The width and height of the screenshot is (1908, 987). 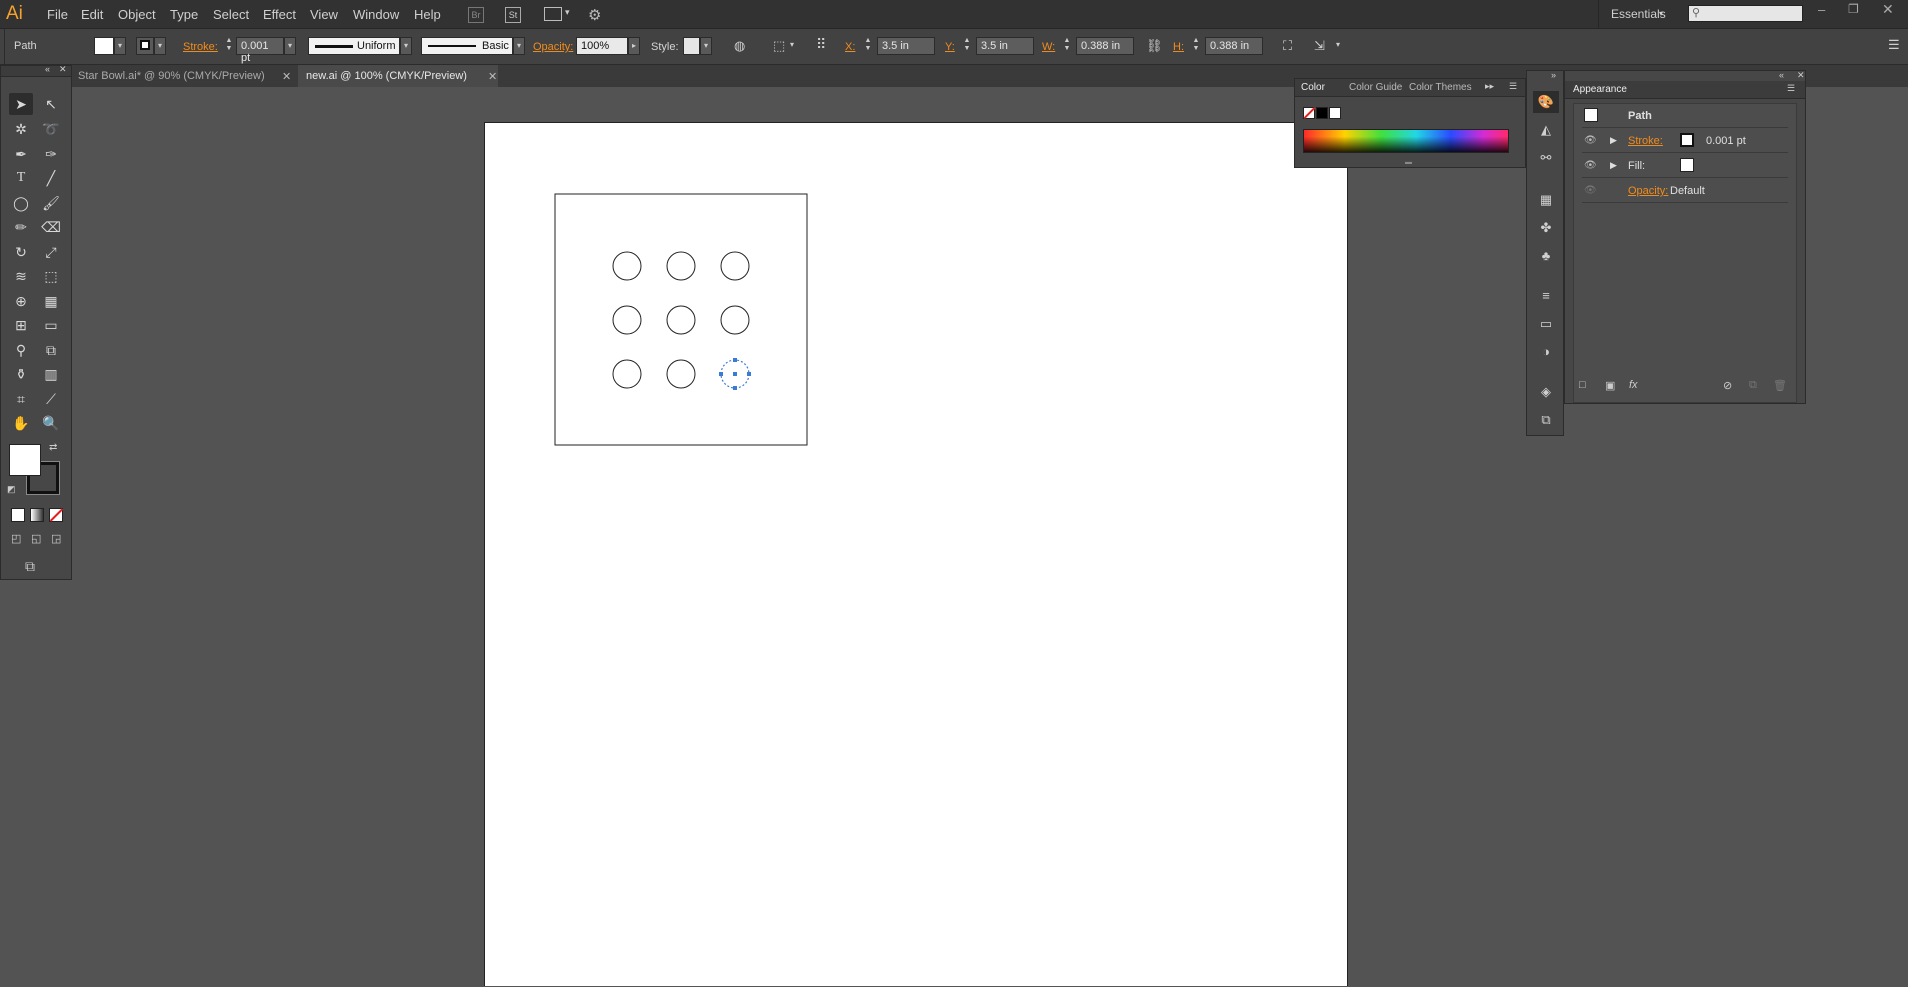 What do you see at coordinates (51, 154) in the screenshot?
I see `curvature-tool-icon: ✑` at bounding box center [51, 154].